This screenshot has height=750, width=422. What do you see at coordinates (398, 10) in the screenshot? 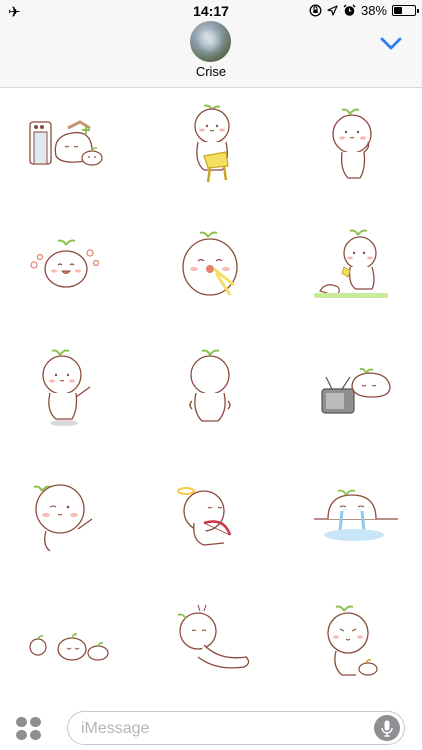
I see `battery-level` at bounding box center [398, 10].